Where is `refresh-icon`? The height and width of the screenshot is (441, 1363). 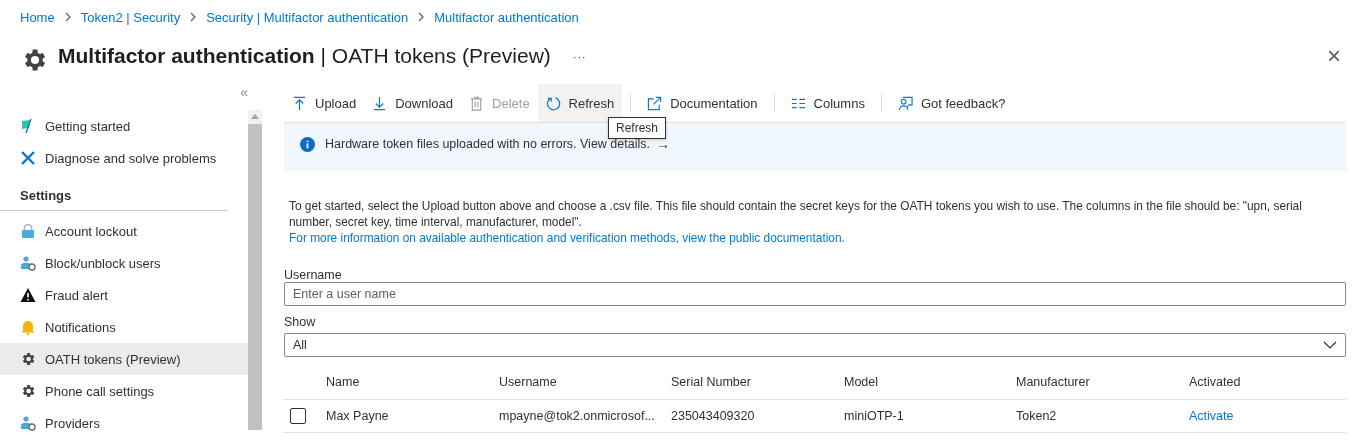
refresh-icon is located at coordinates (553, 103).